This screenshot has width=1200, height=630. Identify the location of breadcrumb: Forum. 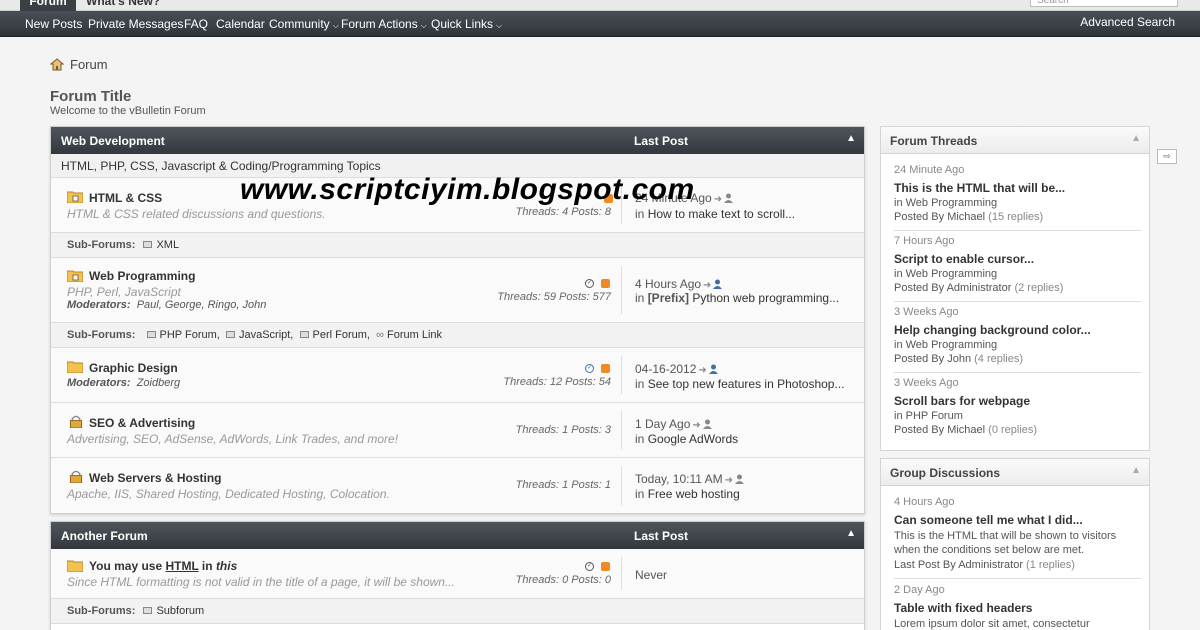
(79, 64).